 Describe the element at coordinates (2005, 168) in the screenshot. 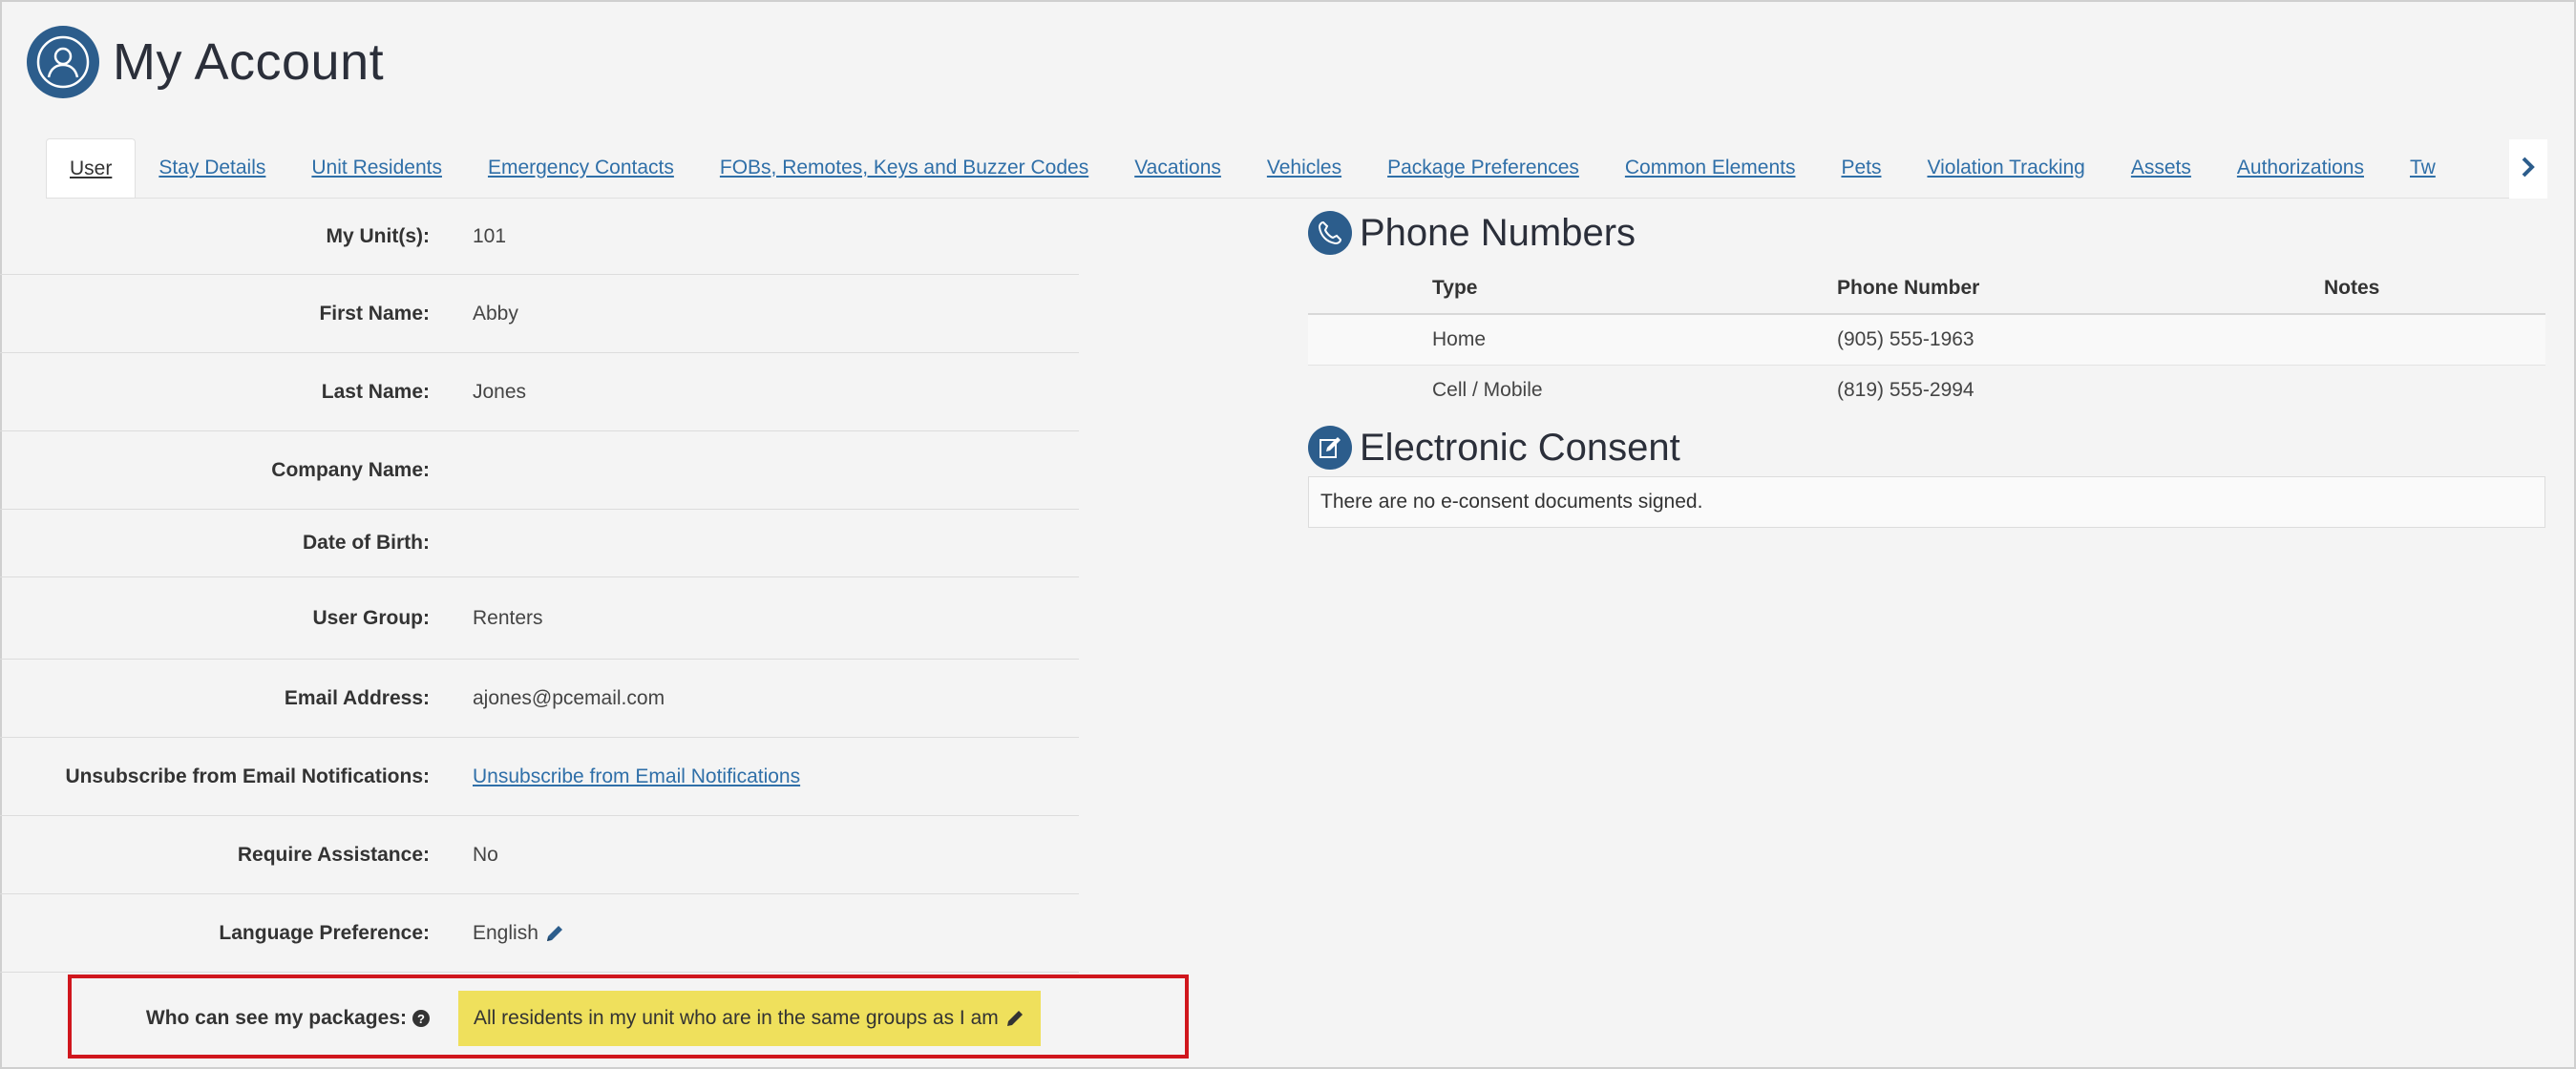

I see `tab-violation-tracking: Violation Tracking` at that location.